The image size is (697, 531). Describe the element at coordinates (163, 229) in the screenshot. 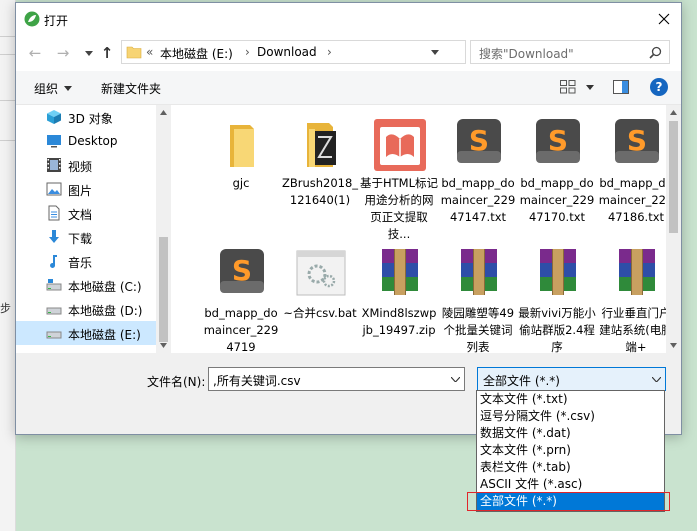

I see `nav-scrollbar` at that location.